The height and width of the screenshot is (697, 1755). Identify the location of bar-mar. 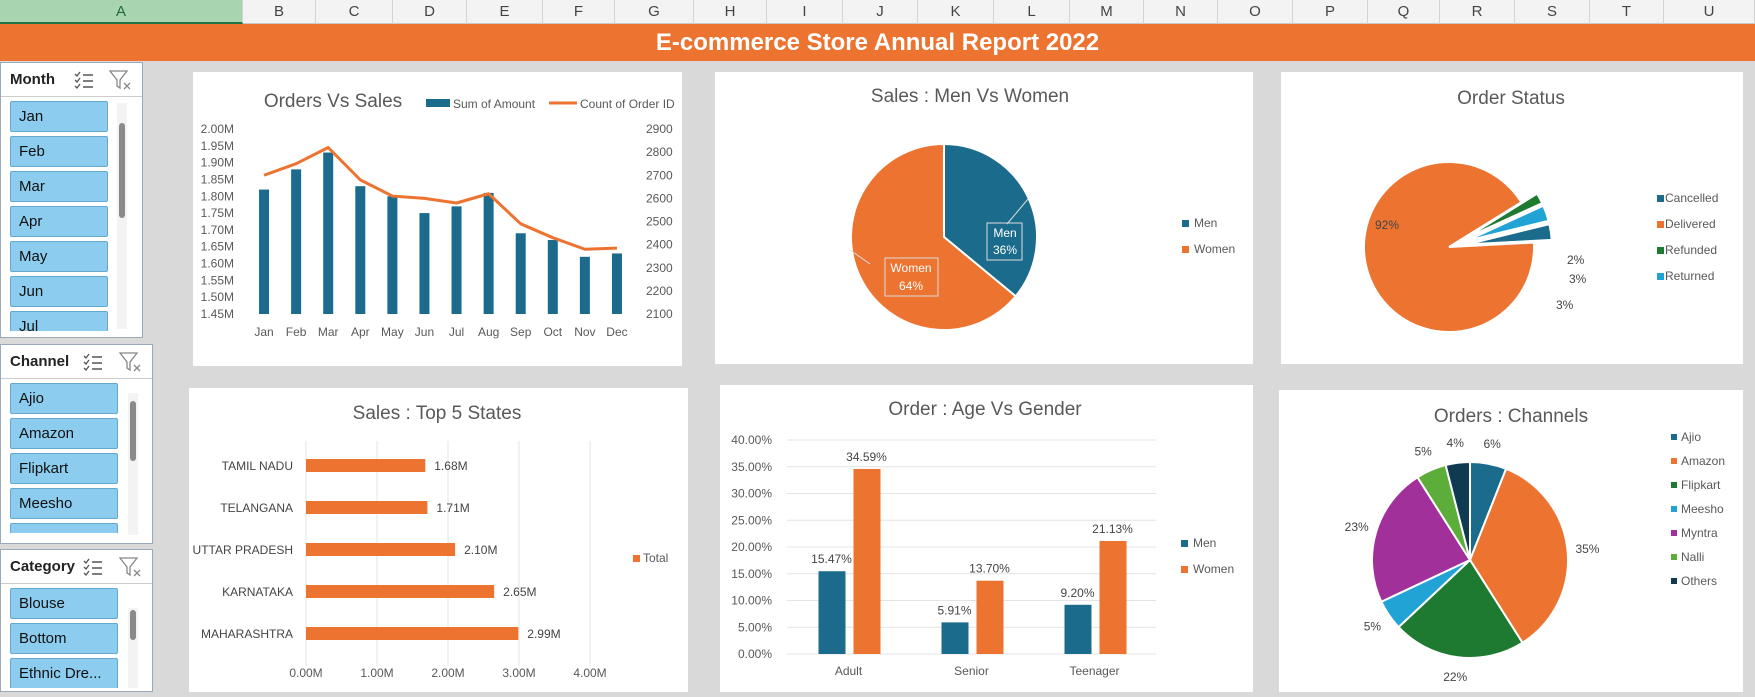
(328, 233).